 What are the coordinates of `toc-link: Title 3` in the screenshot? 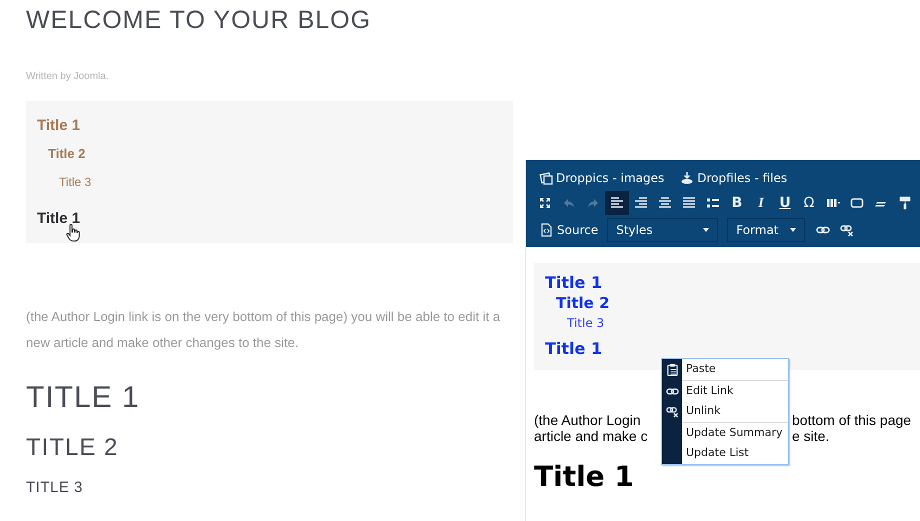 It's located at (585, 323).